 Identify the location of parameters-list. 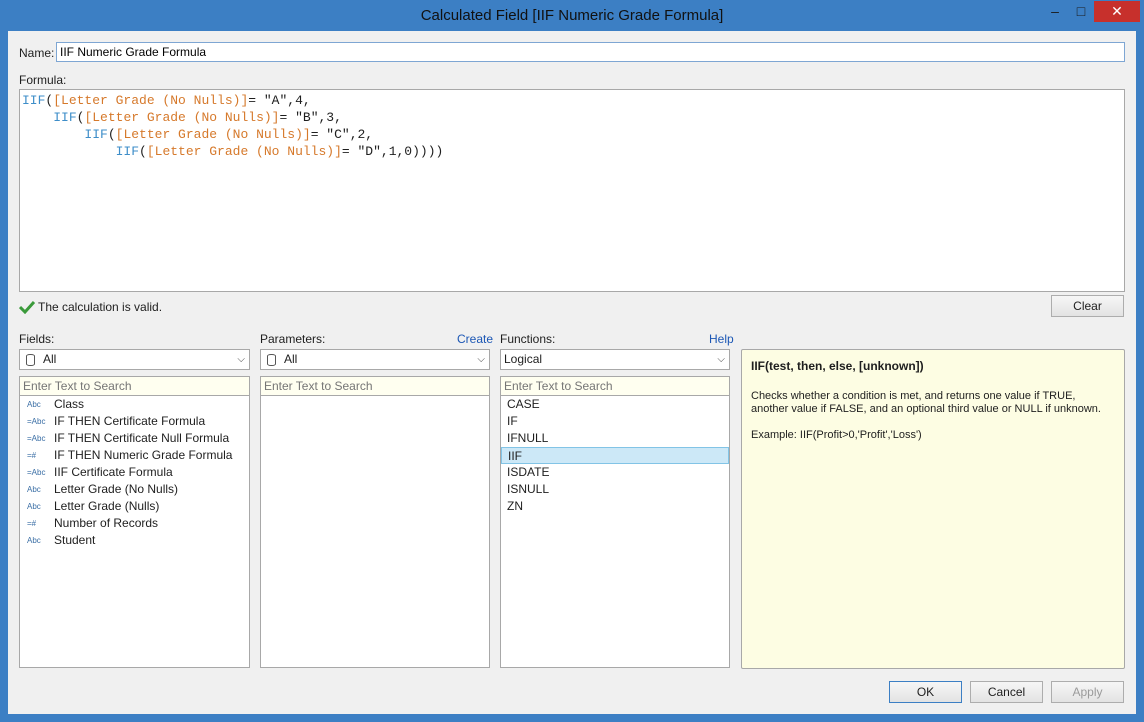
(375, 532).